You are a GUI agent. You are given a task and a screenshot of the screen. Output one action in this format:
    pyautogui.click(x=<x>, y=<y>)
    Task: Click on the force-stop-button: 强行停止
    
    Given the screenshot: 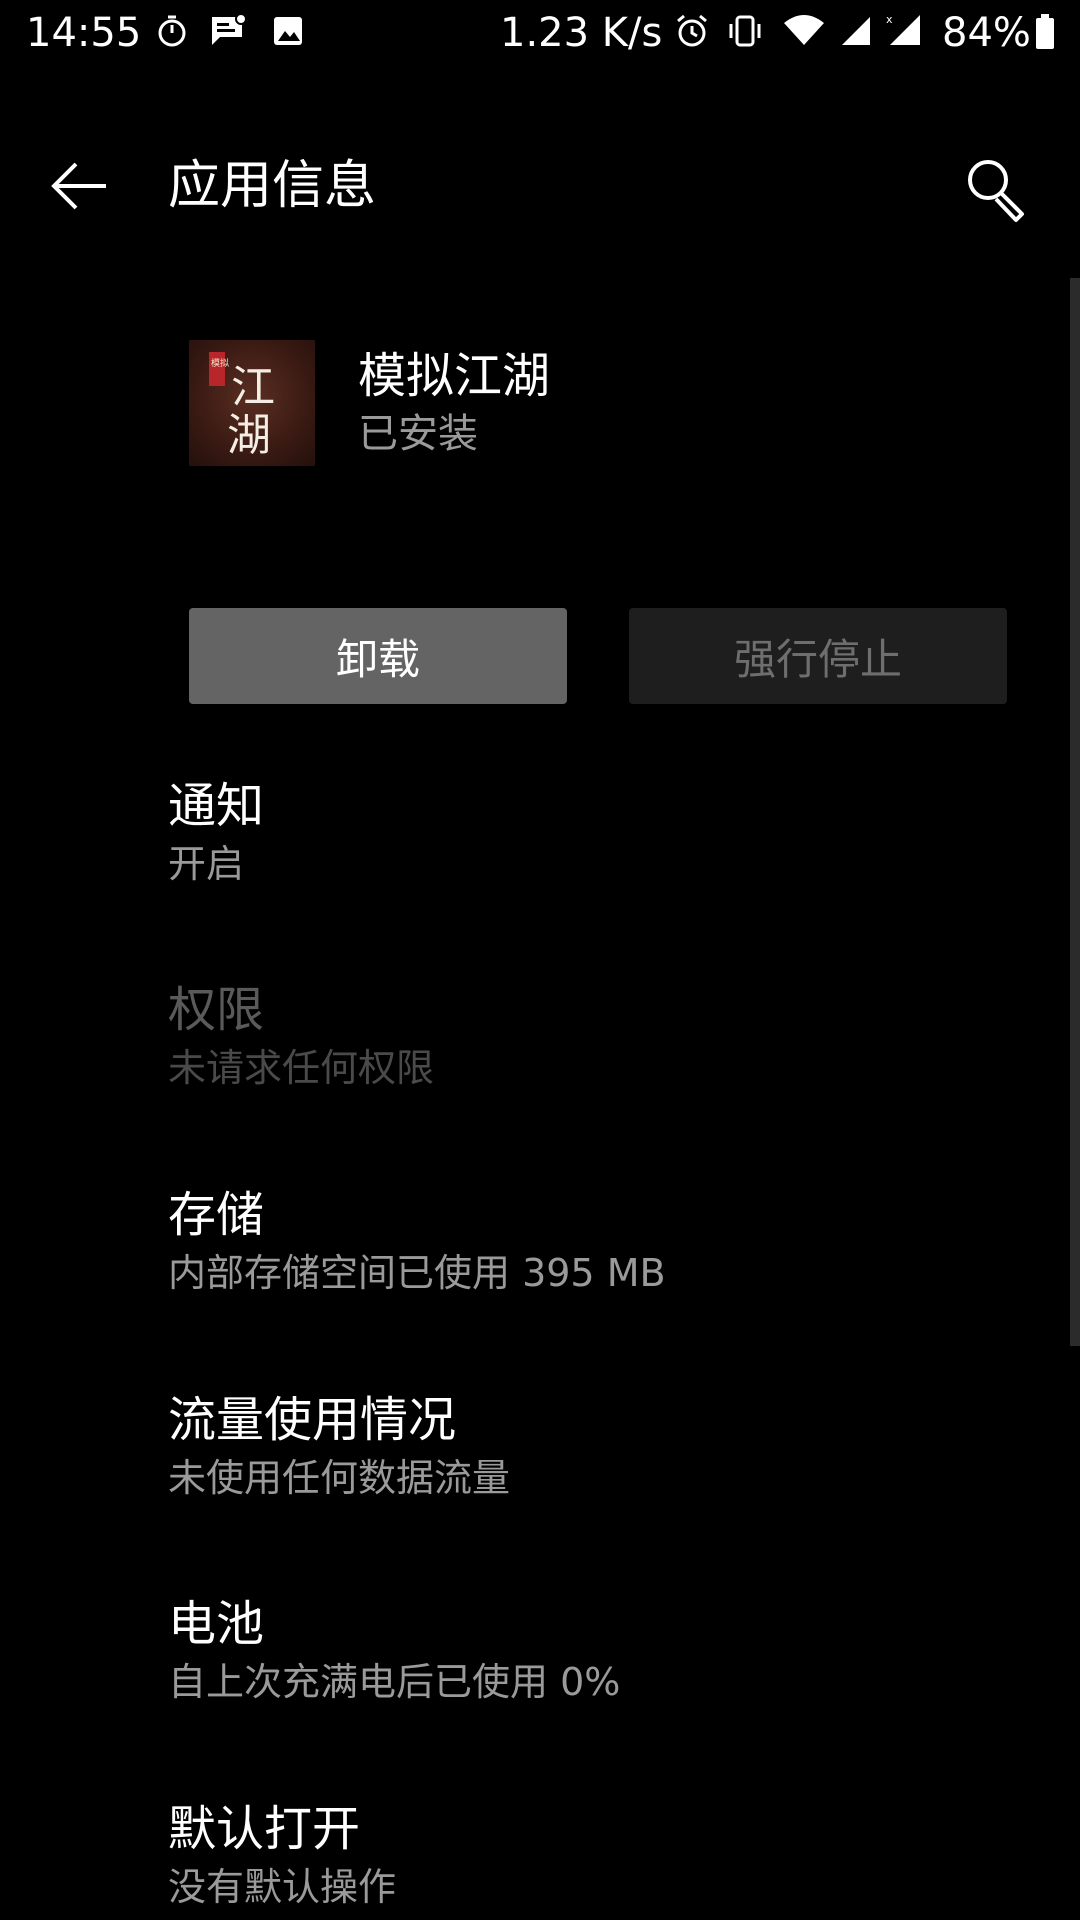 What is the action you would take?
    pyautogui.click(x=818, y=656)
    